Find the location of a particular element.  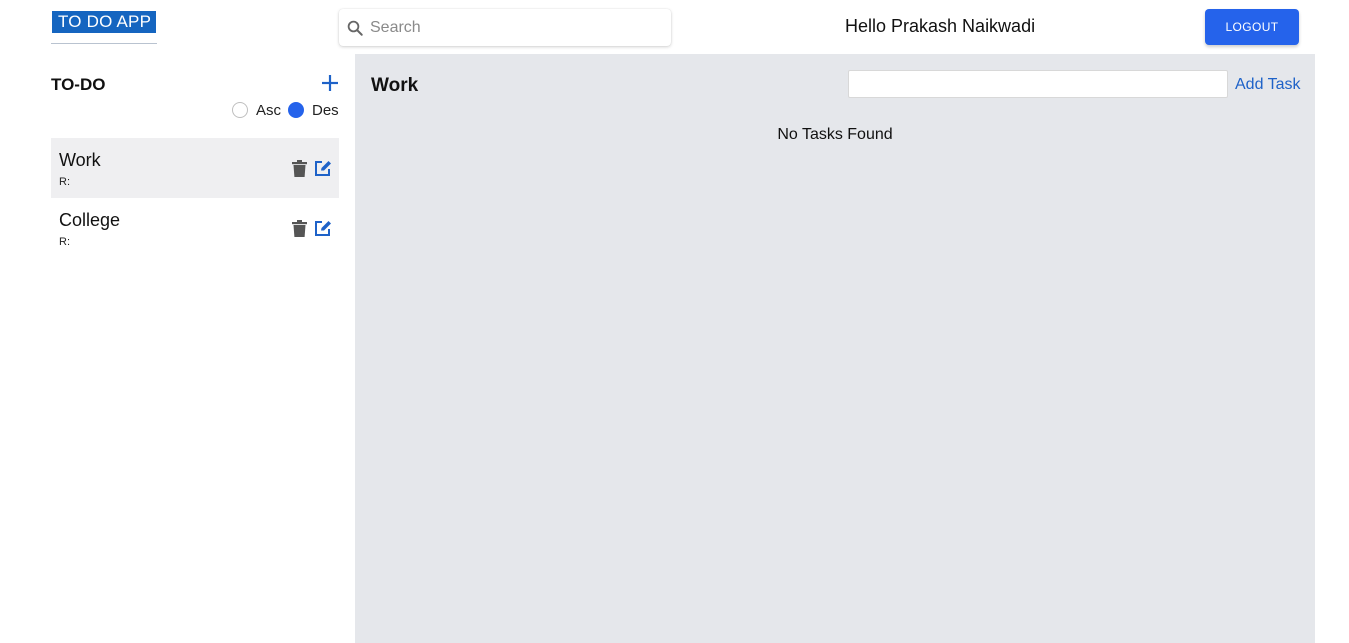

app-logo: TO DO APP is located at coordinates (104, 27).